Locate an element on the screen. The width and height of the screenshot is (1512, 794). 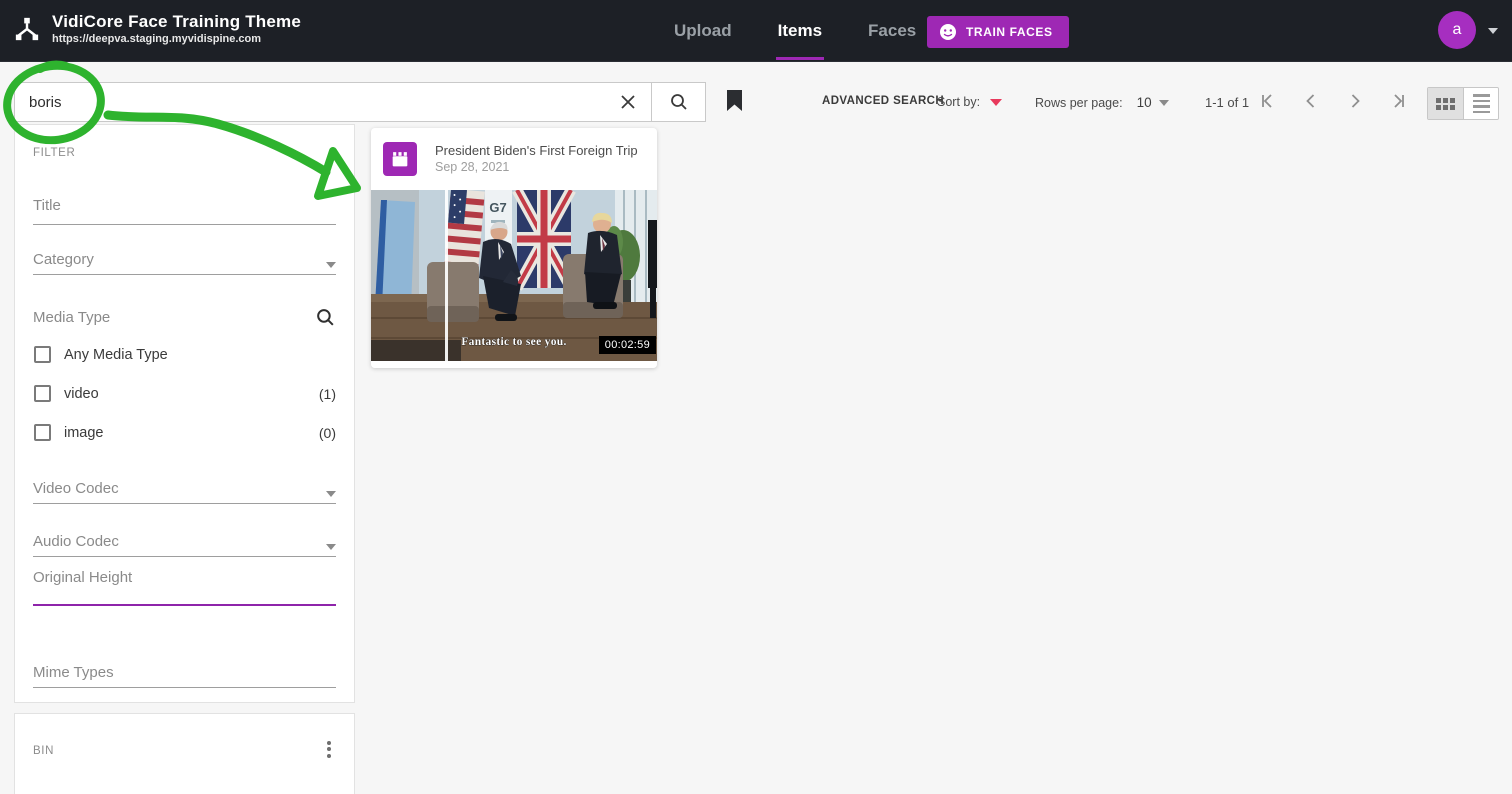
result-date: Sep 28, 2021 is located at coordinates (472, 167).